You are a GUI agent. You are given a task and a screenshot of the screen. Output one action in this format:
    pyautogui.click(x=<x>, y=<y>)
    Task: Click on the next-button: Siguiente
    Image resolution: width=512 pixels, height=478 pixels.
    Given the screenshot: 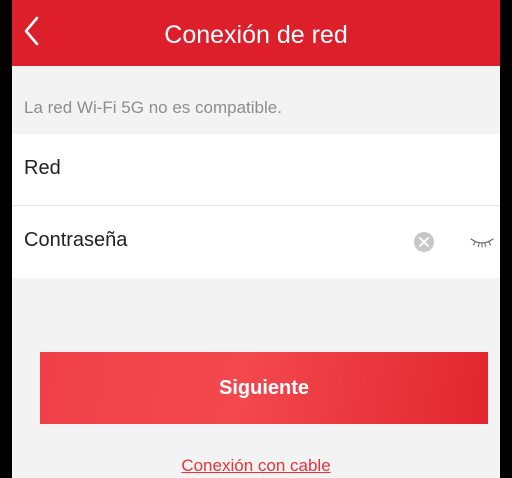 What is the action you would take?
    pyautogui.click(x=264, y=388)
    